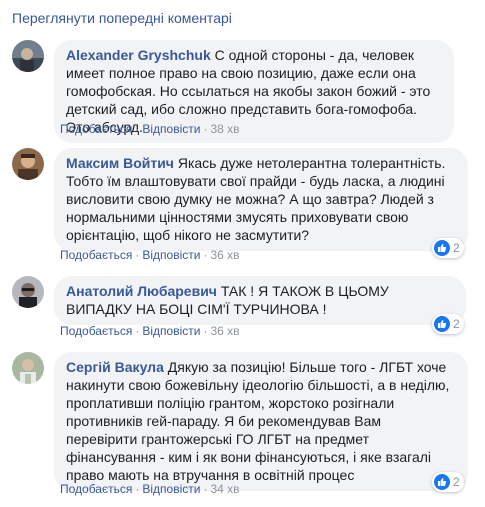  Describe the element at coordinates (224, 129) in the screenshot. I see `comment-time: 38 хв` at that location.